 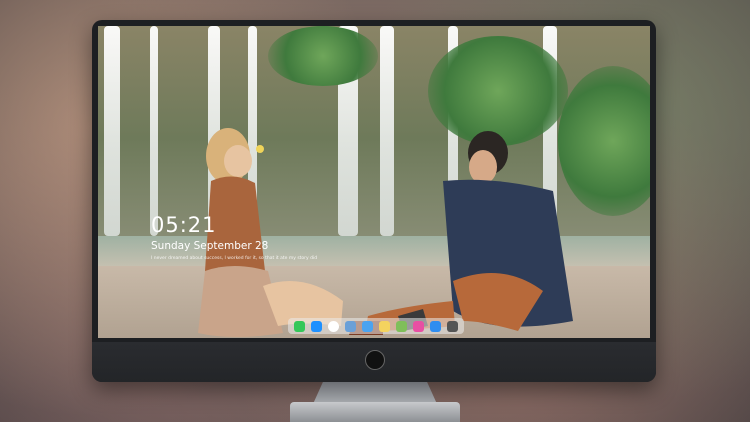 What do you see at coordinates (461, 233) in the screenshot?
I see `man-figure` at bounding box center [461, 233].